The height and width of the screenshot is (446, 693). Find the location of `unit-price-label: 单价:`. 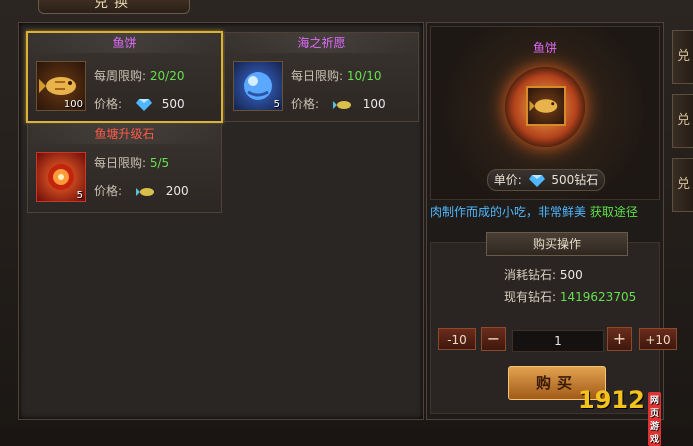

unit-price-label: 单价: is located at coordinates (507, 180).